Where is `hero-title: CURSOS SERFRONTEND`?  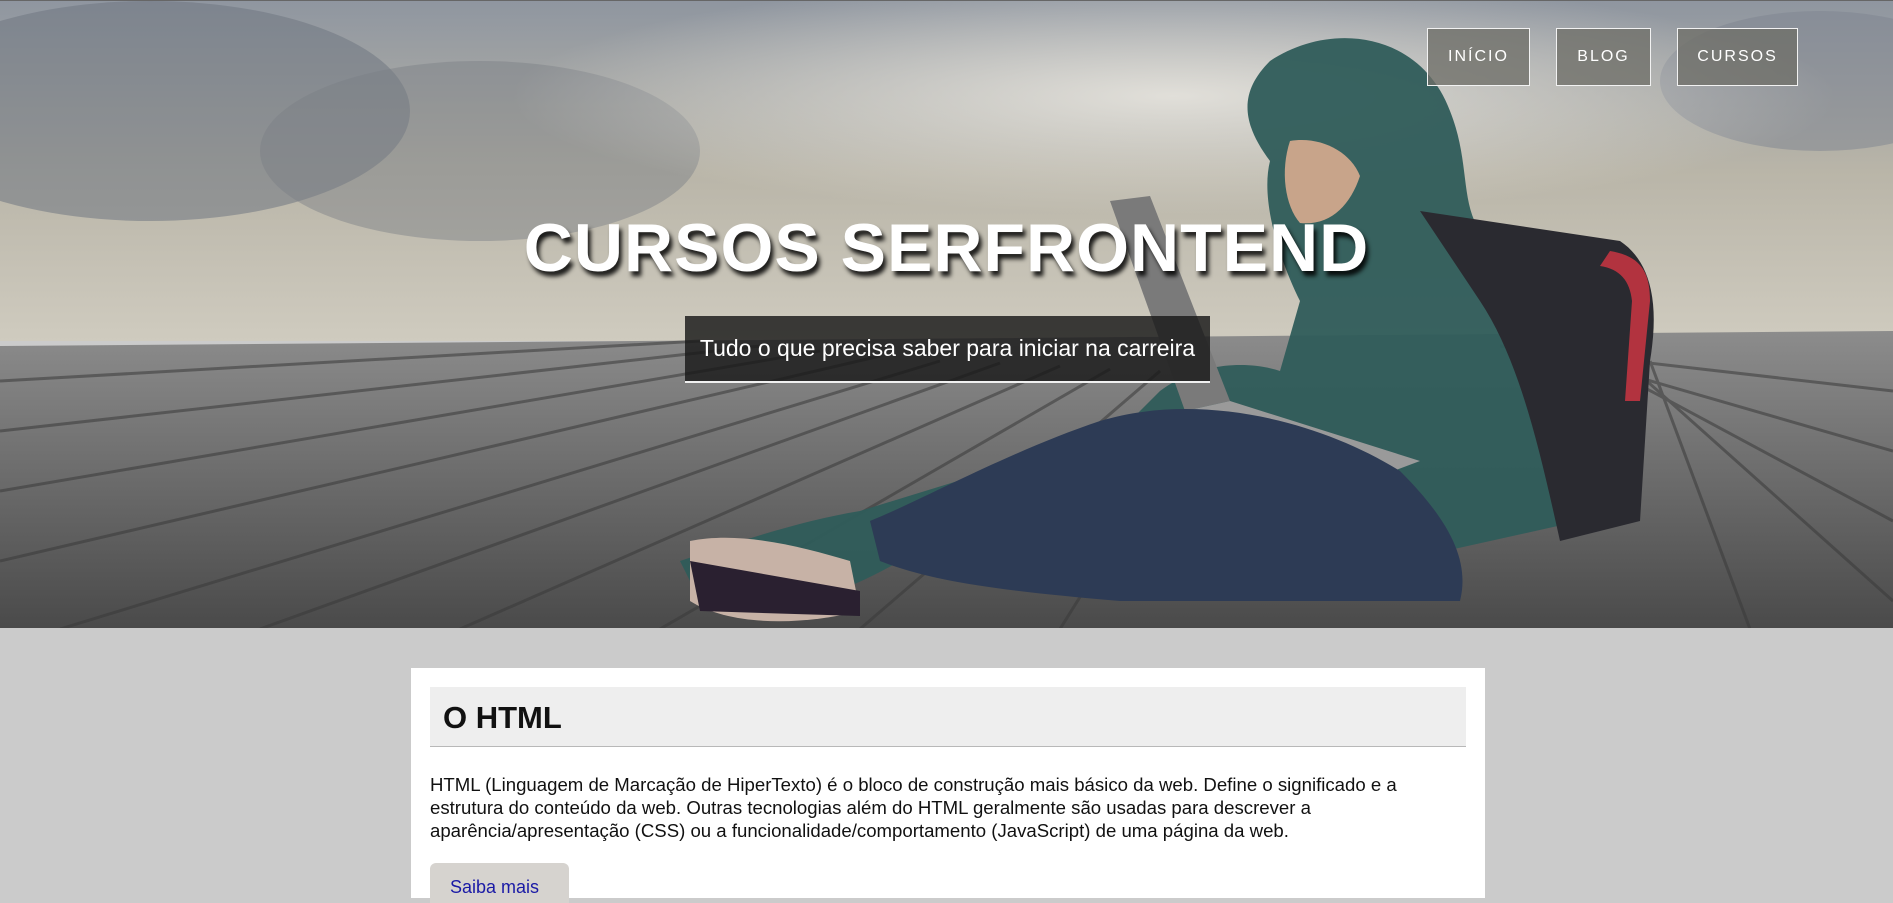
hero-title: CURSOS SERFRONTEND is located at coordinates (946, 248).